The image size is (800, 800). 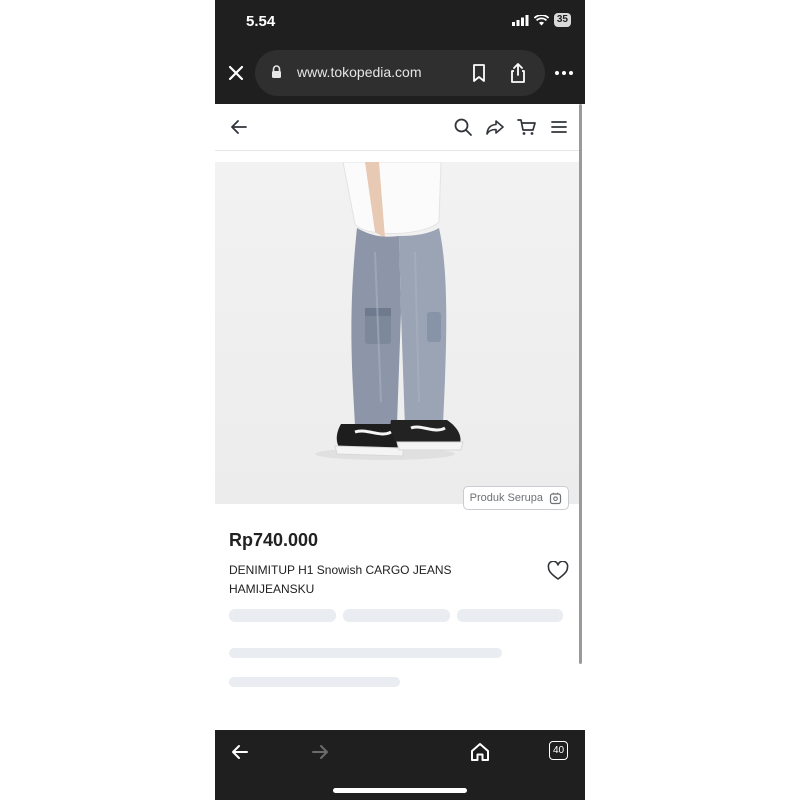 I want to click on address-bar: www.tokopedia.com, so click(x=400, y=73).